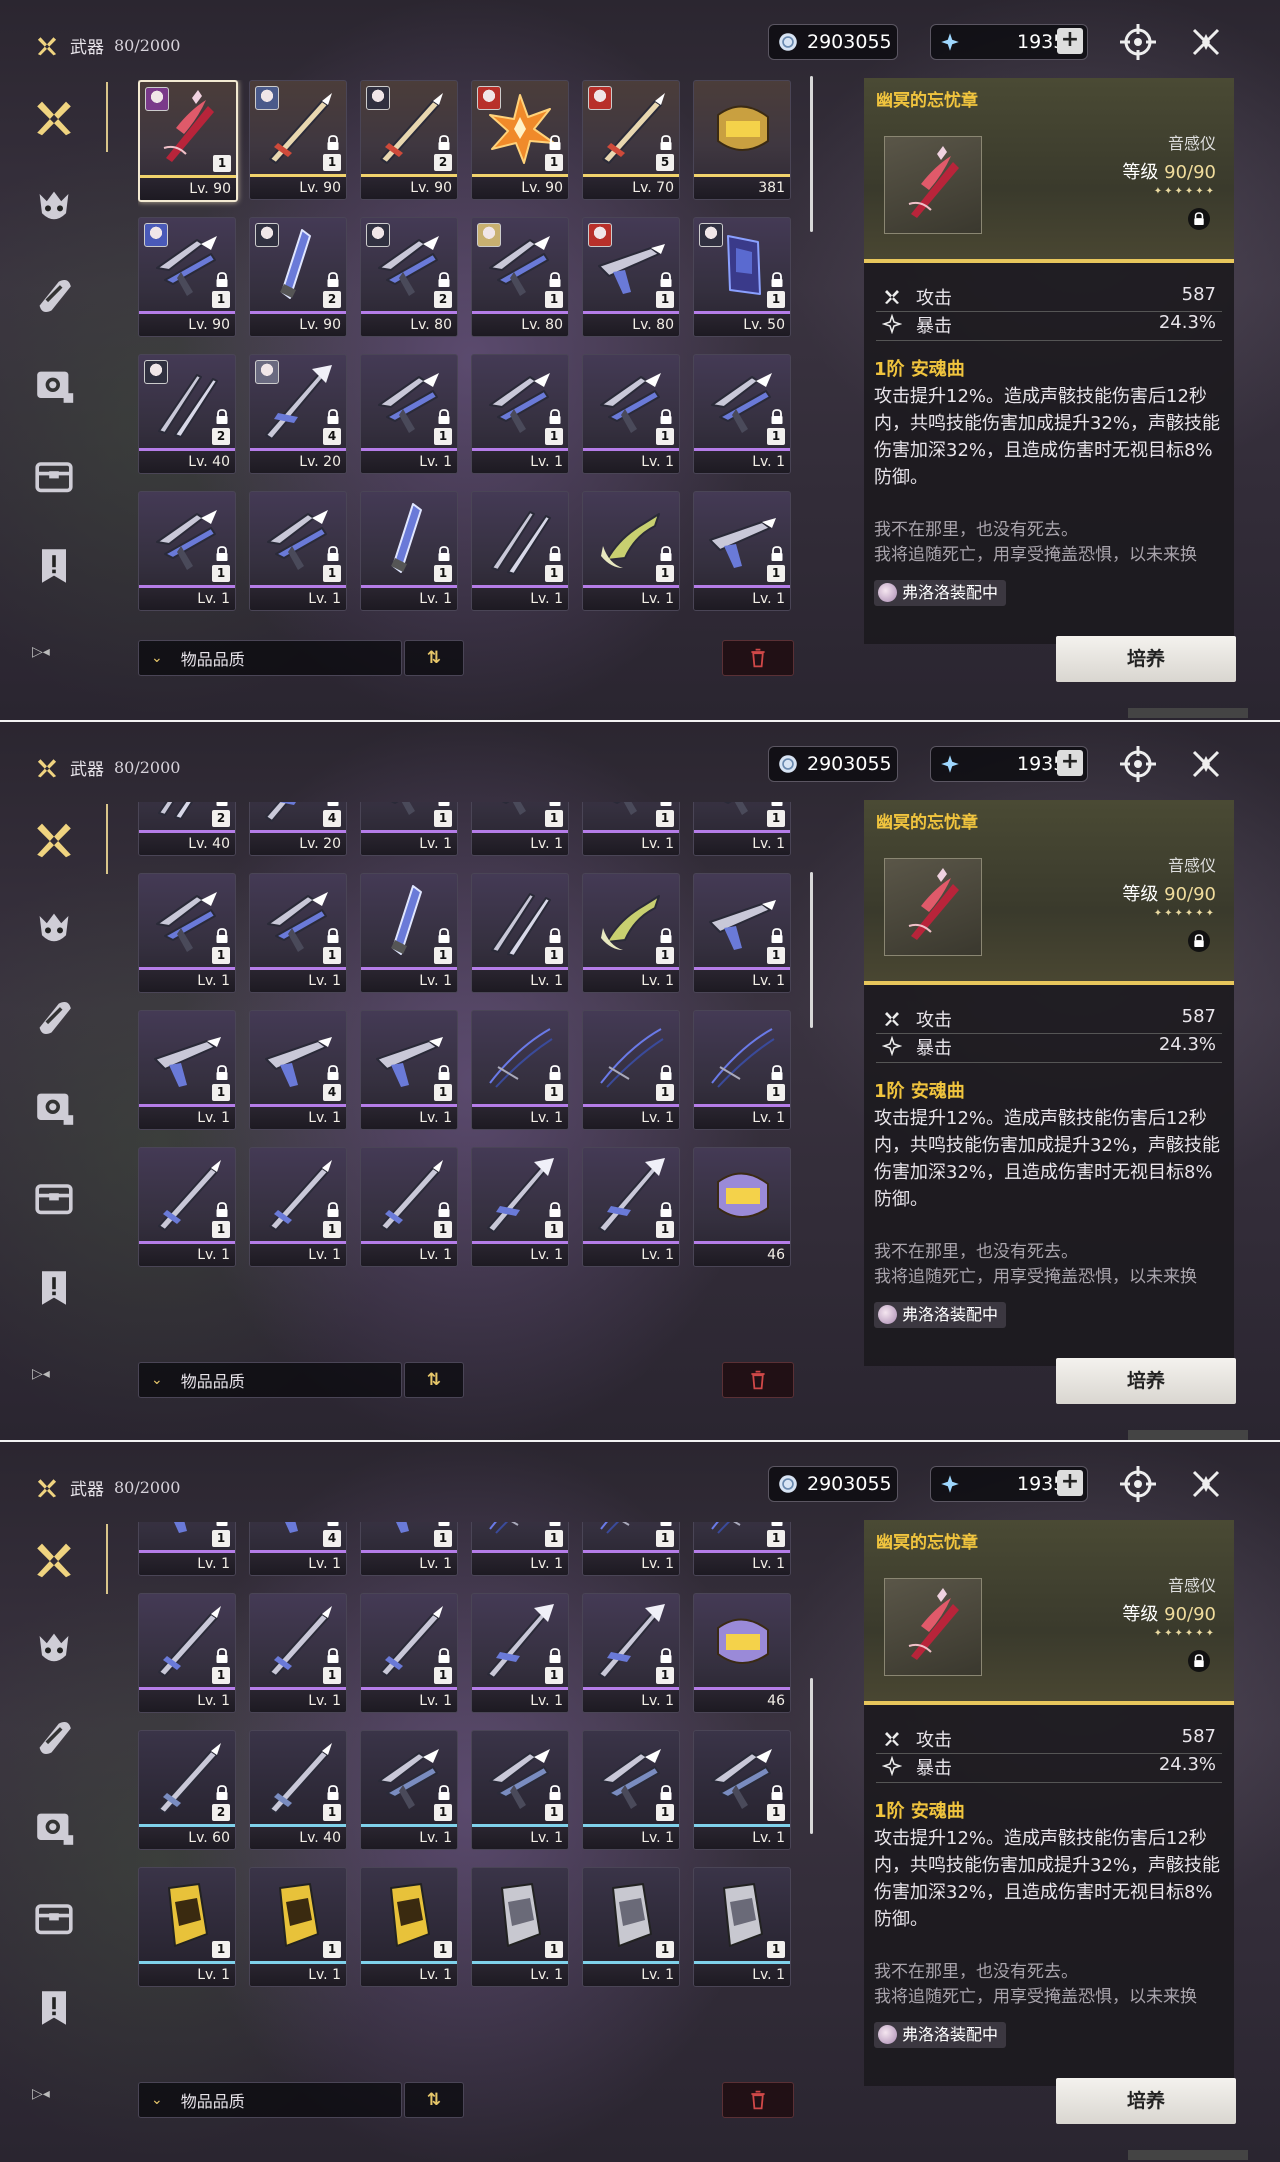  Describe the element at coordinates (742, 140) in the screenshot. I see `weapon-slot: 381` at that location.